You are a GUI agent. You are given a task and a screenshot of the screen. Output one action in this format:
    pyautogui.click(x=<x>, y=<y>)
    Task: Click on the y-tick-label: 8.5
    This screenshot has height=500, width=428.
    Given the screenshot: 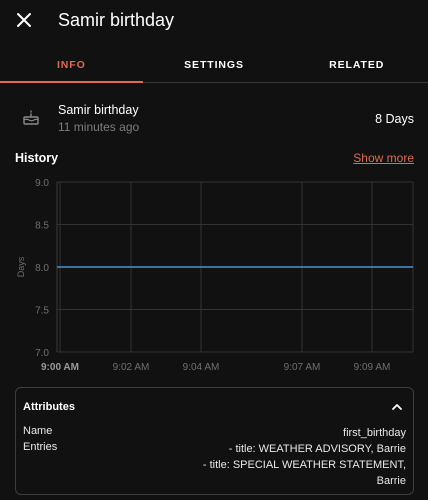 What is the action you would take?
    pyautogui.click(x=42, y=226)
    